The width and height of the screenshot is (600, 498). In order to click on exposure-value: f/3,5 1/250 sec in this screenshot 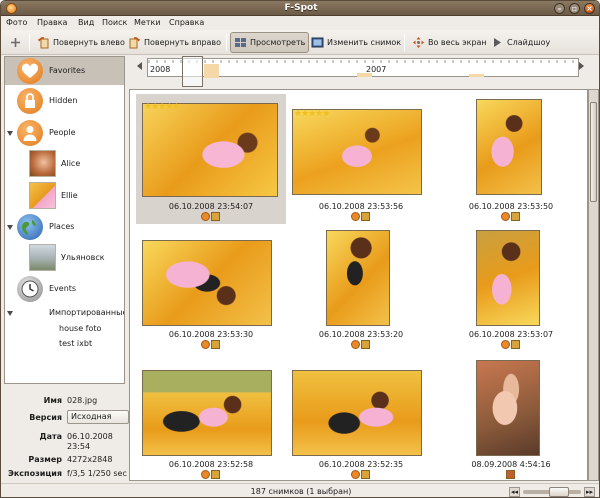, I will do `click(97, 473)`.